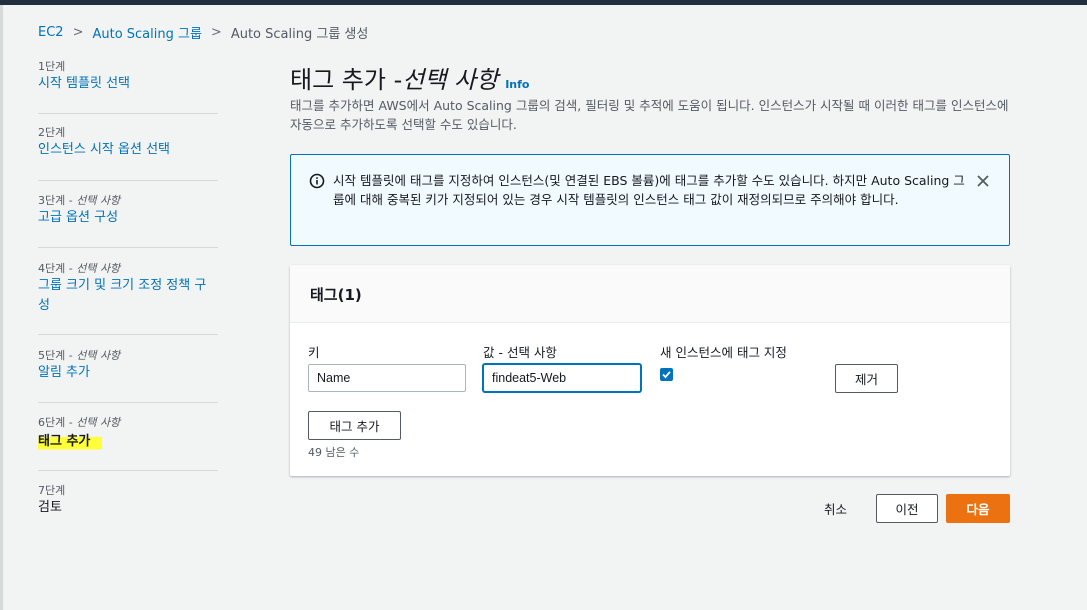 The image size is (1087, 610). I want to click on panel-header: 태그(1), so click(650, 294).